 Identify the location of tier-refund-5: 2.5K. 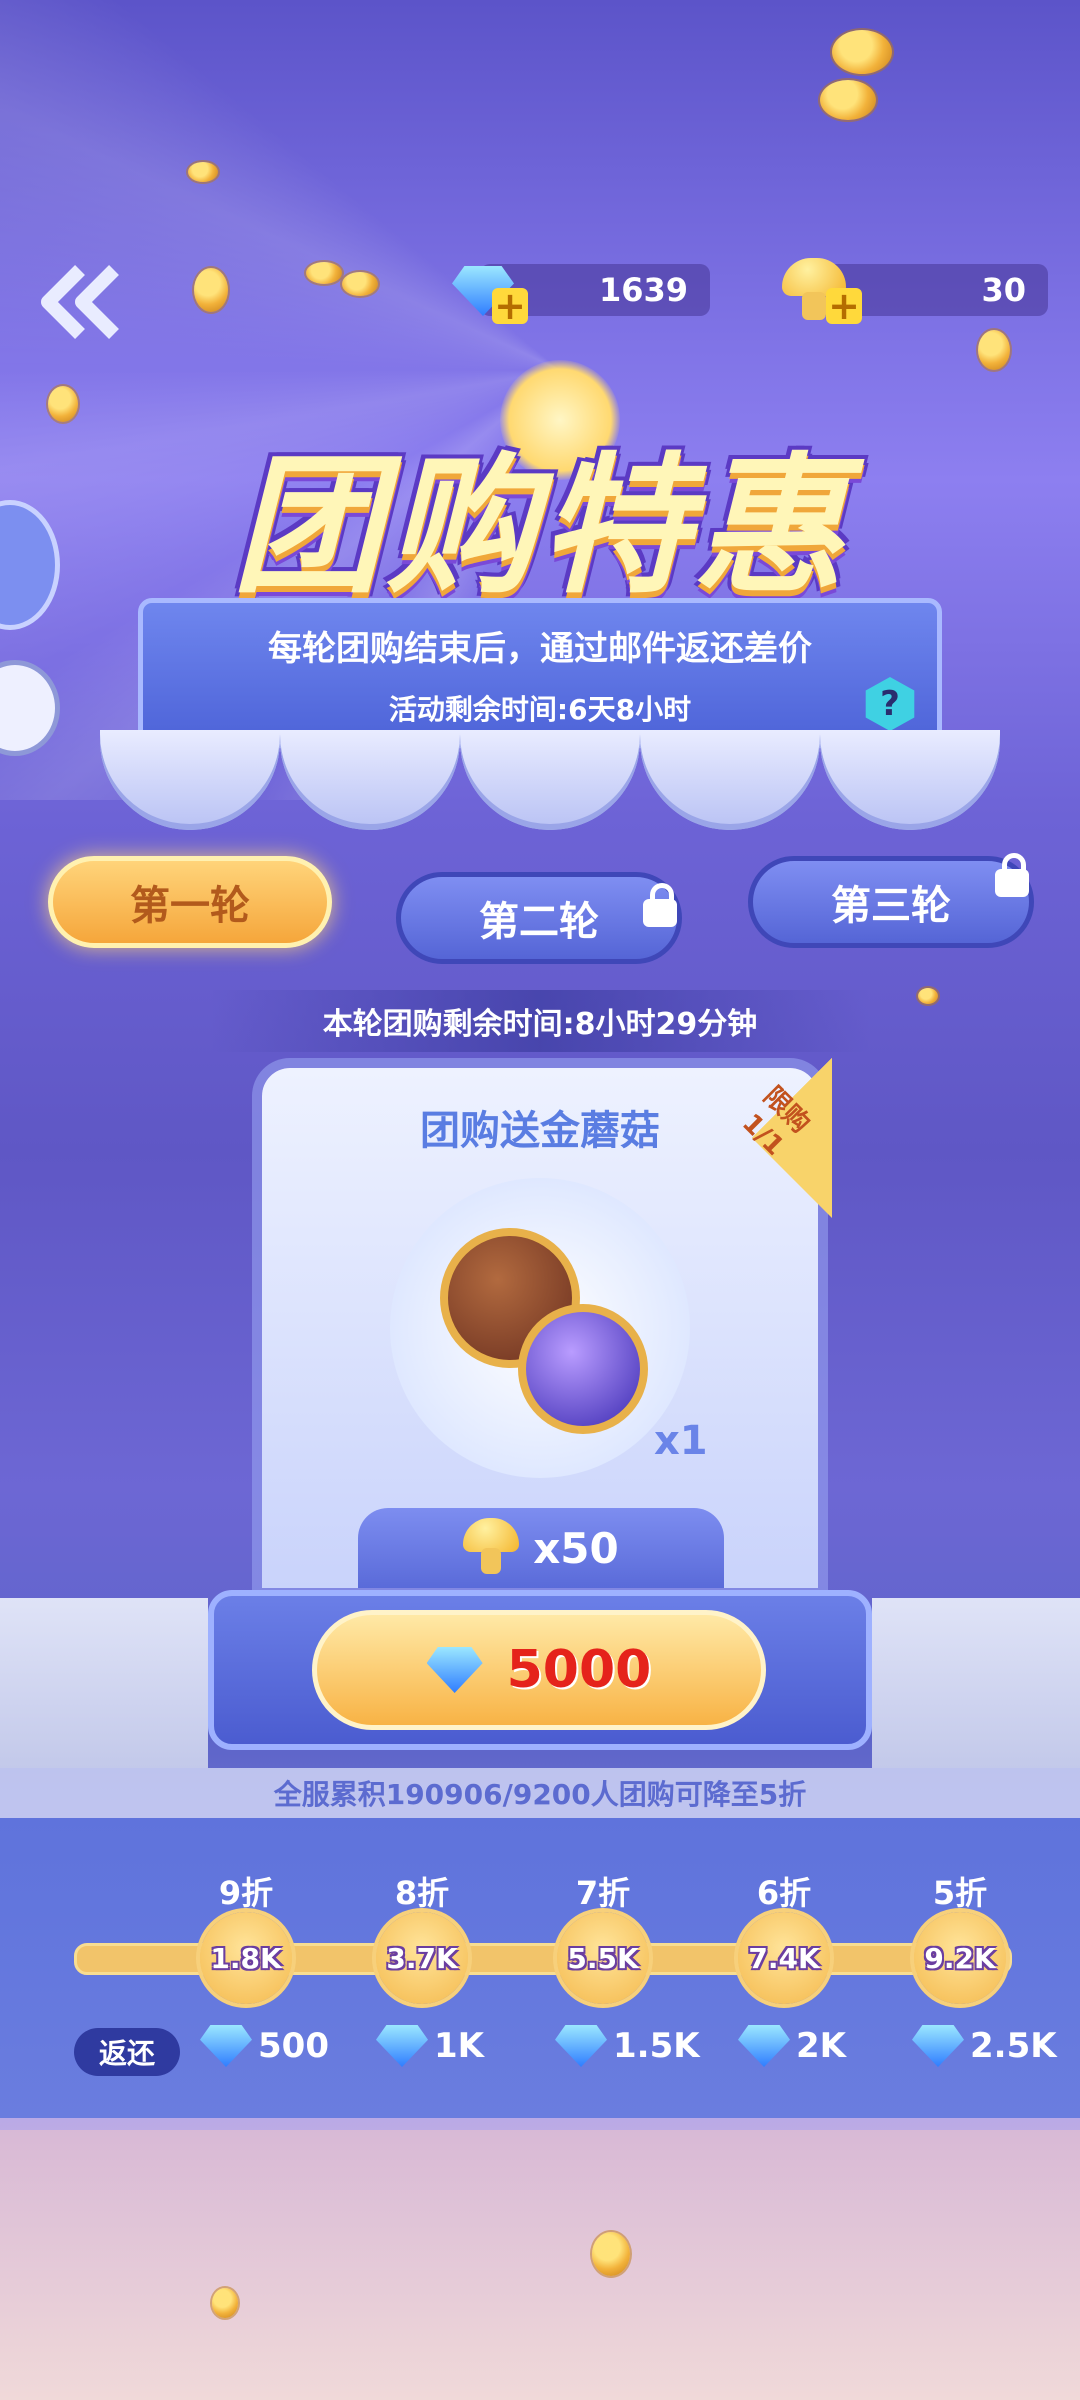
(984, 2046).